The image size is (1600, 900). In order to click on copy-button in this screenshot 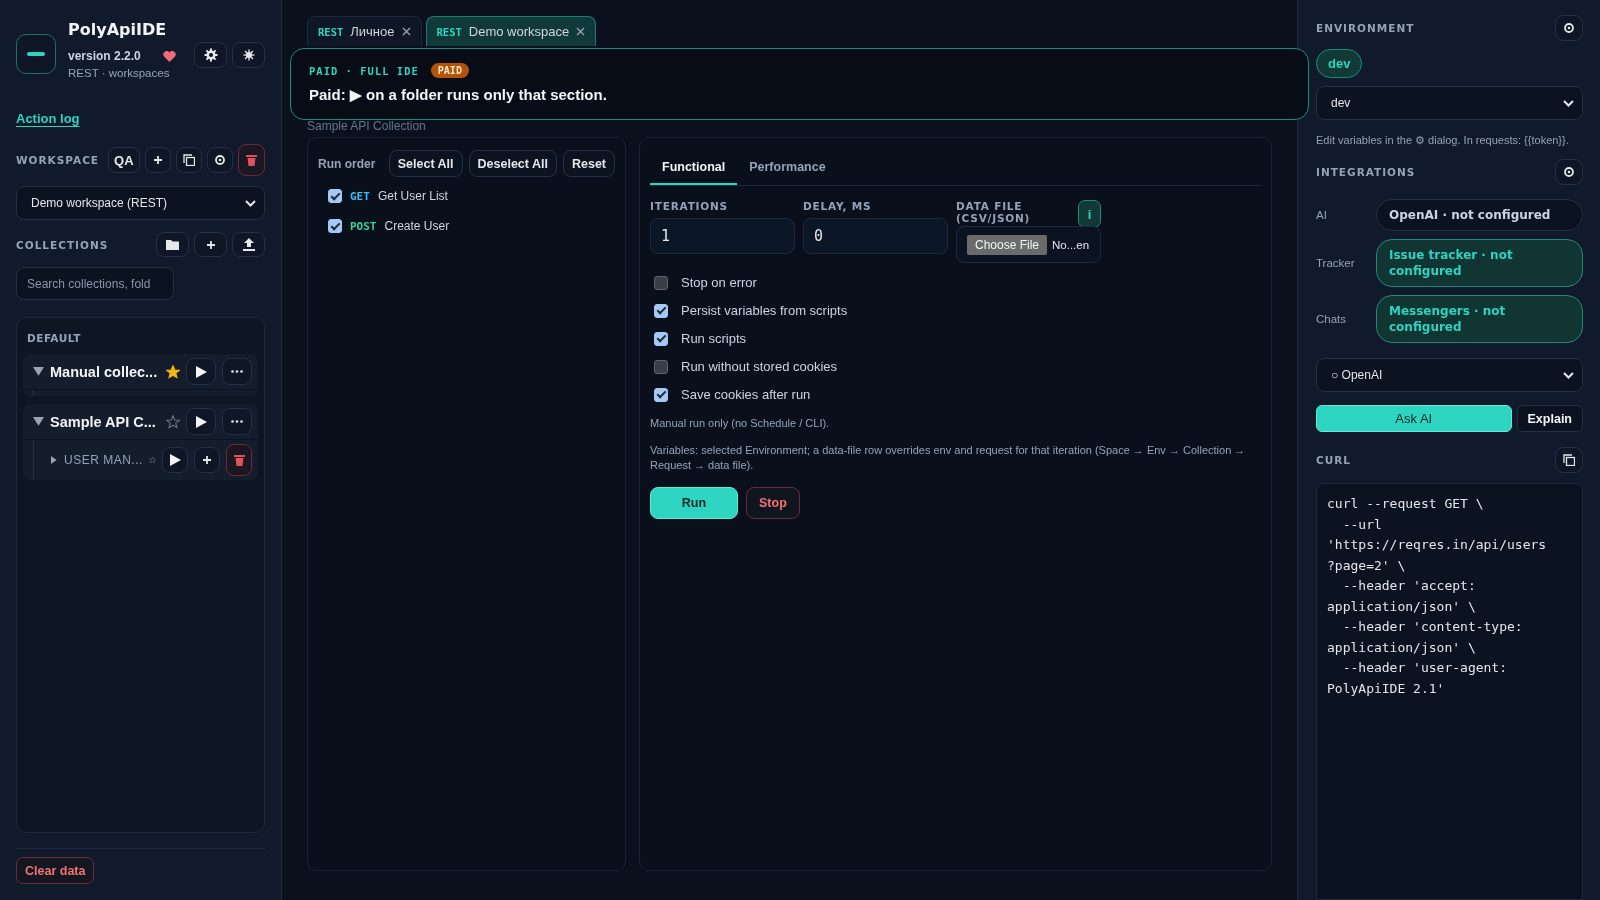, I will do `click(1569, 460)`.